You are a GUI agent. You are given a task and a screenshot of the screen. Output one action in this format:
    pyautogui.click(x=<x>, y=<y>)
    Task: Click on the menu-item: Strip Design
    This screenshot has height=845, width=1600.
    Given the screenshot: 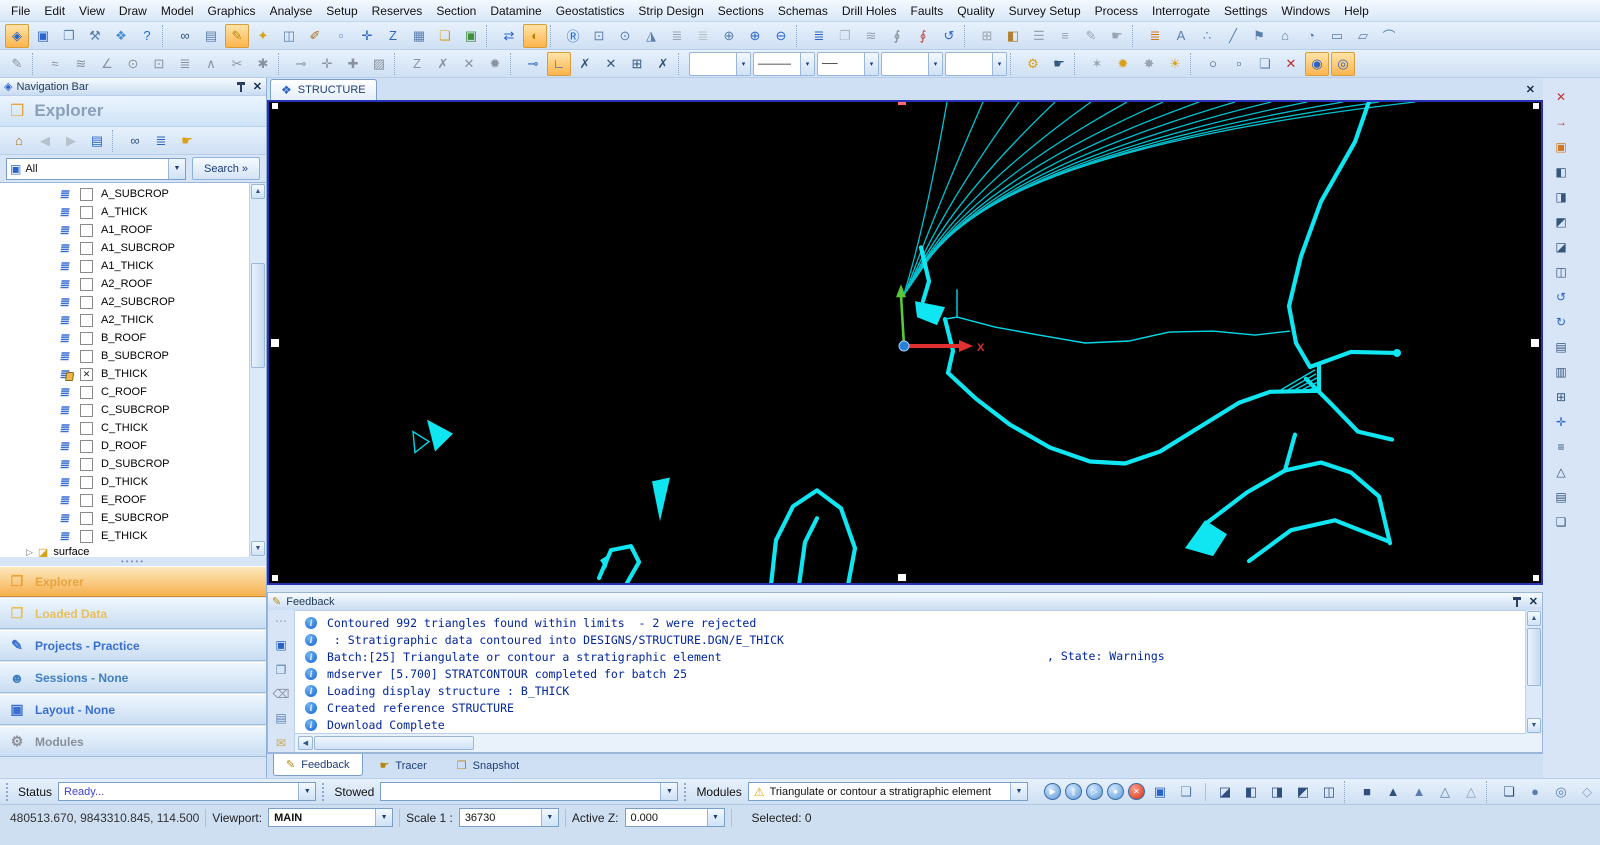 What is the action you would take?
    pyautogui.click(x=670, y=11)
    